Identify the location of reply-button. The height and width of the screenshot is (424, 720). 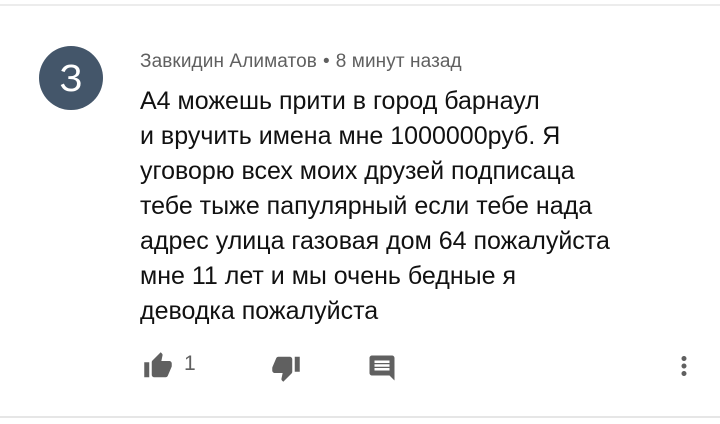
(382, 368).